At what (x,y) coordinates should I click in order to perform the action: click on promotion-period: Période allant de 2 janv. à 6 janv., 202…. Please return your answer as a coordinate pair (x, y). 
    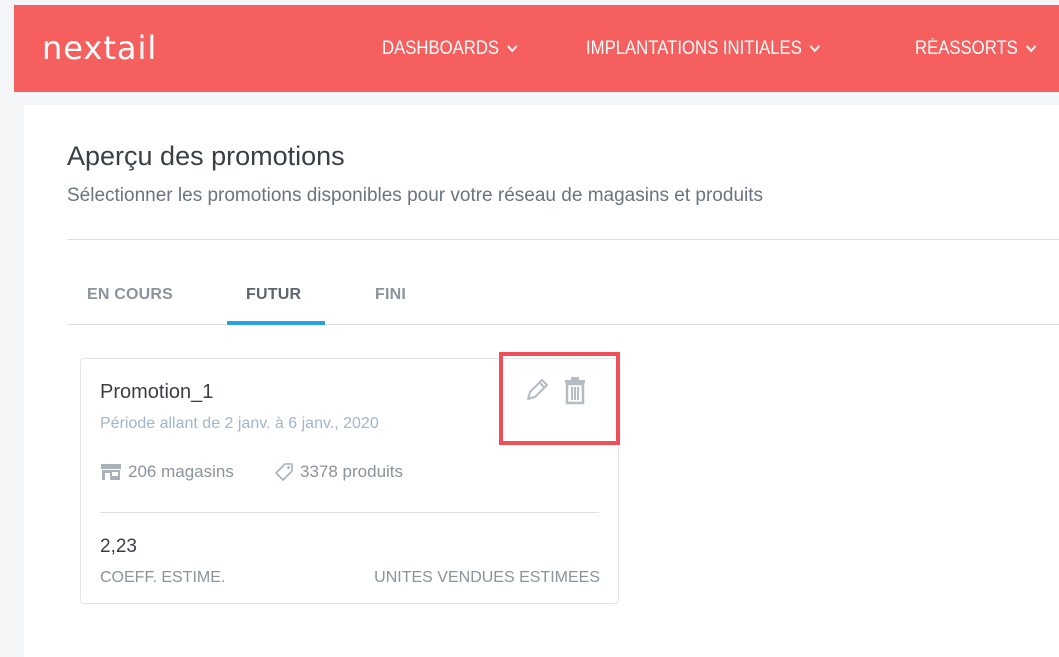
    Looking at the image, I should click on (239, 423).